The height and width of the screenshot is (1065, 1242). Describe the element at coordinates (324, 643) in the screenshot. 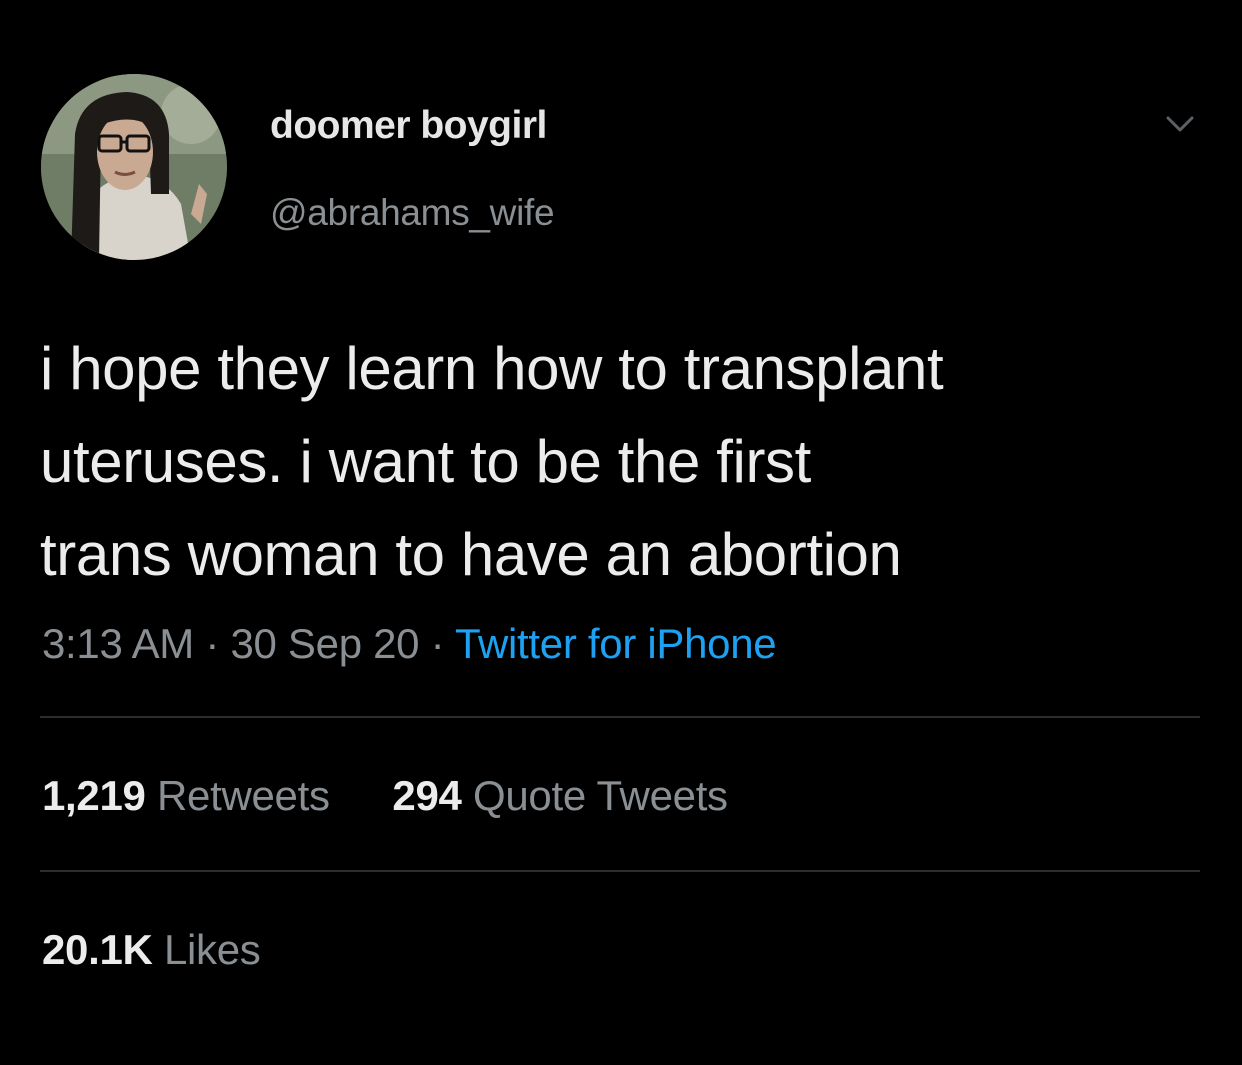

I see `tweet-date: 30 Sep 20` at that location.